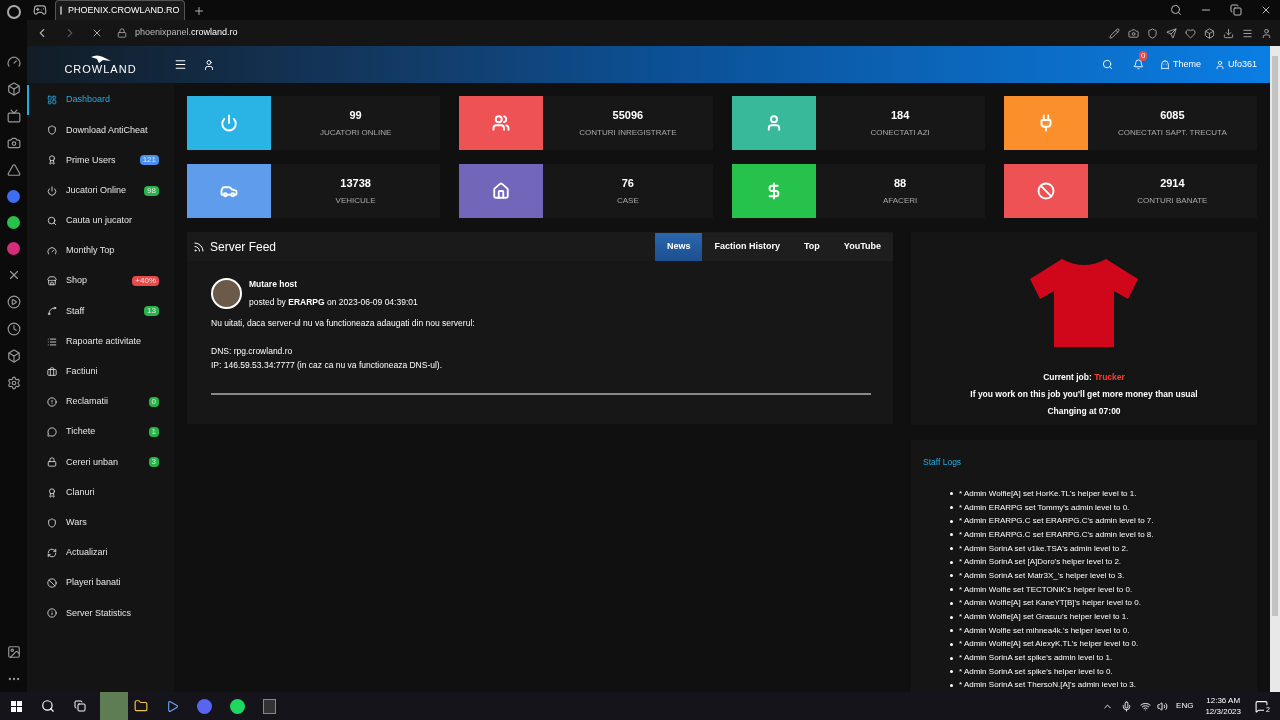 This screenshot has width=1280, height=720. Describe the element at coordinates (1048, 685) in the screenshot. I see `log-entry: * Admin SorinA set ThersoN.[A]'s admin level to 3.` at that location.